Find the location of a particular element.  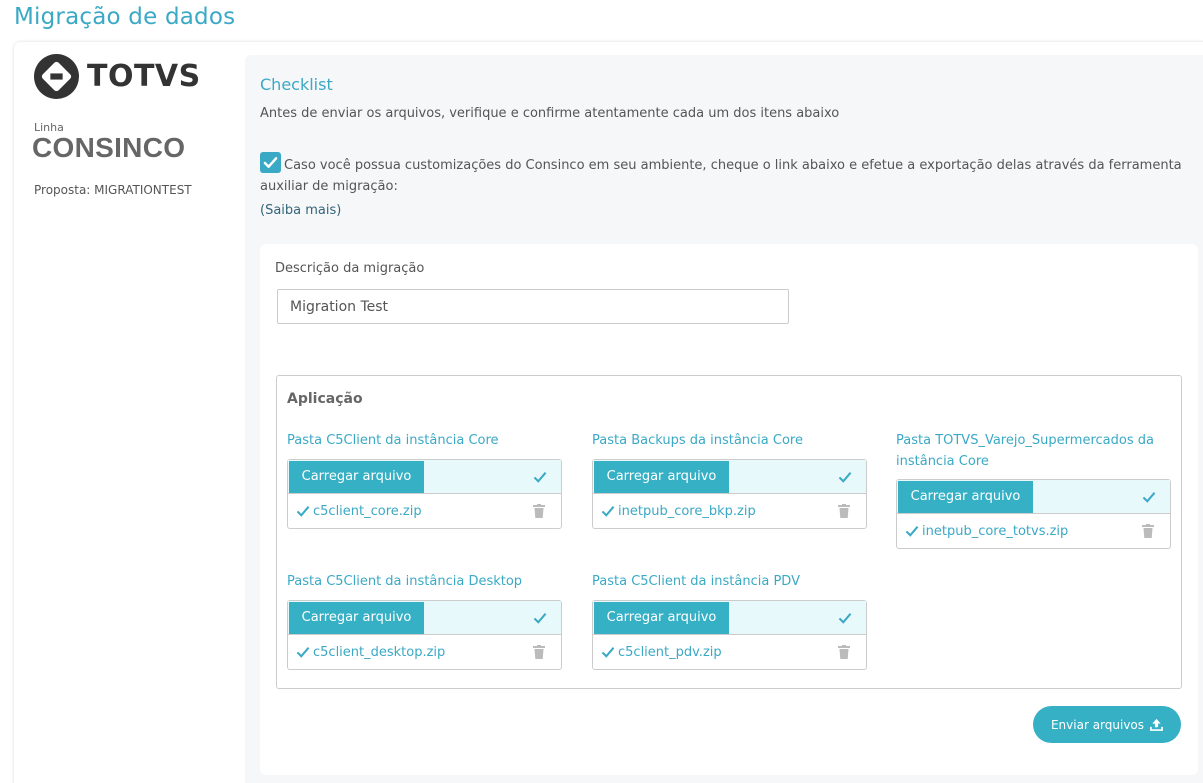

upload-widget: Carregar arquivo c5client_desktop.zip is located at coordinates (424, 635).